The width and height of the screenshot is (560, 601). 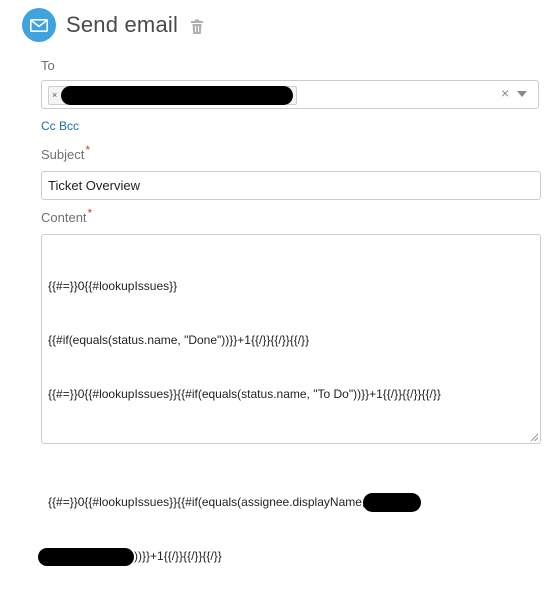 I want to click on content-blank-line, so click(x=244, y=448).